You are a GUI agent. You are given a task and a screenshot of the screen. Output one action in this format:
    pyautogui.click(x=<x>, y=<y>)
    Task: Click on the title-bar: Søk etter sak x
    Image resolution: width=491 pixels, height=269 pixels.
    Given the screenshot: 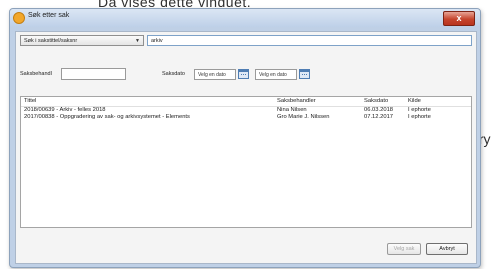 What is the action you would take?
    pyautogui.click(x=245, y=18)
    